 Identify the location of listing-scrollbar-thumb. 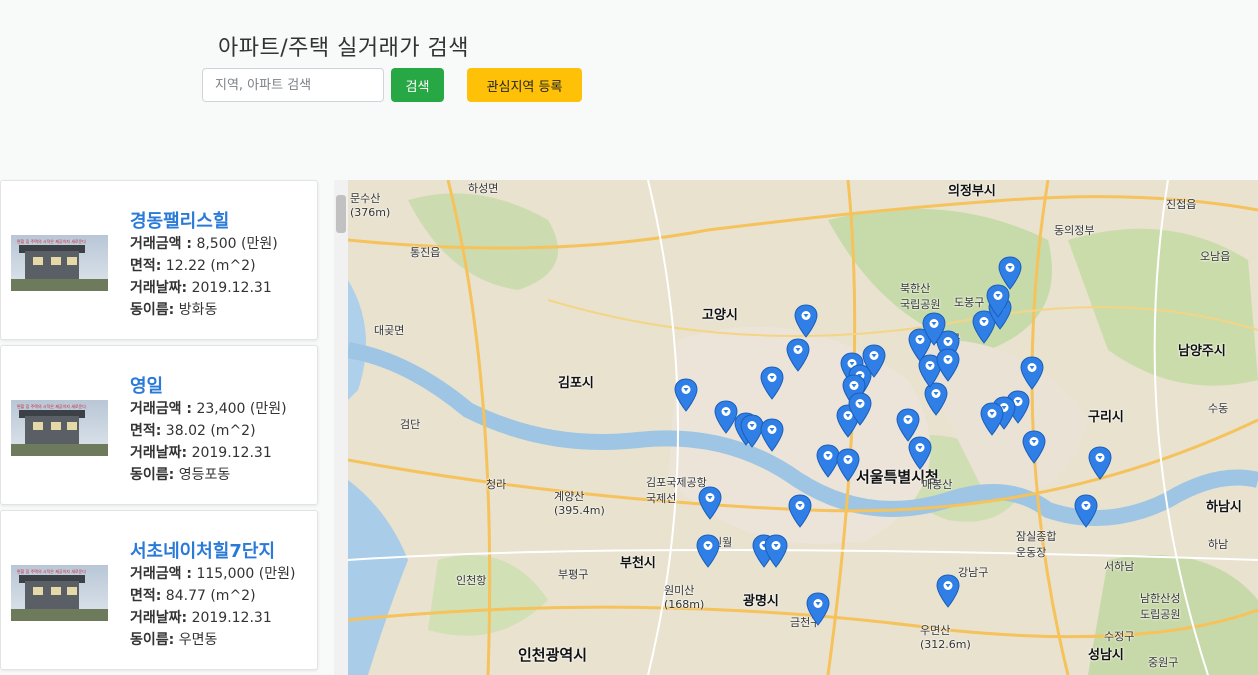
(341, 214).